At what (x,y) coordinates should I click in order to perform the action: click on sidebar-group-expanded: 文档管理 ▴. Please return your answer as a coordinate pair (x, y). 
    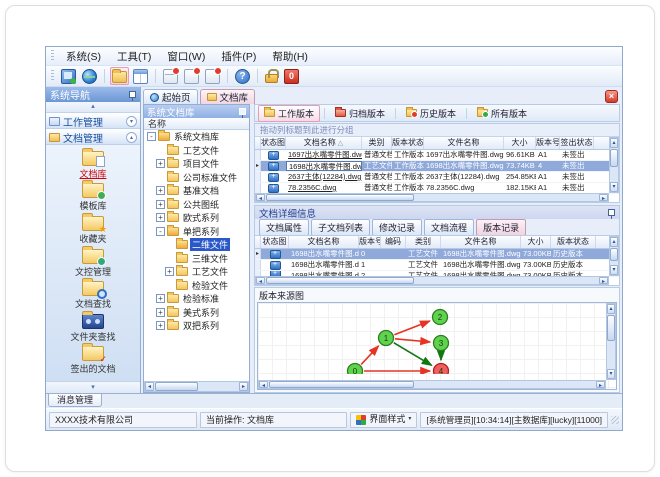
    Looking at the image, I should click on (93, 137).